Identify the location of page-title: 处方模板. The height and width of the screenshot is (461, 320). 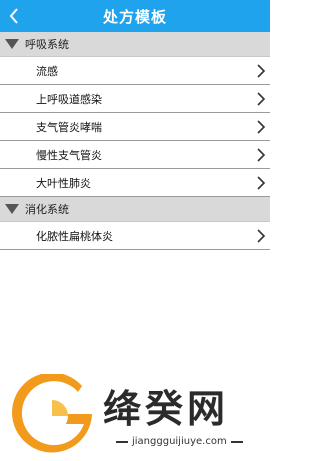
(134, 16).